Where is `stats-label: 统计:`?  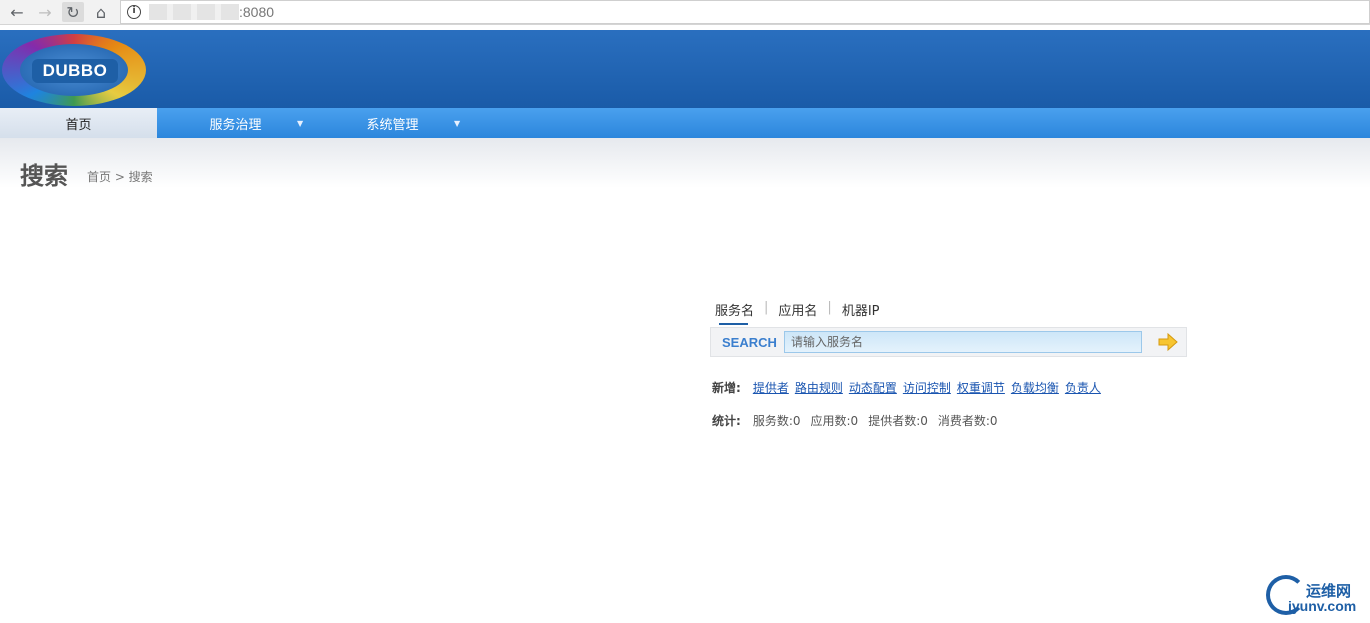
stats-label: 统计: is located at coordinates (726, 421).